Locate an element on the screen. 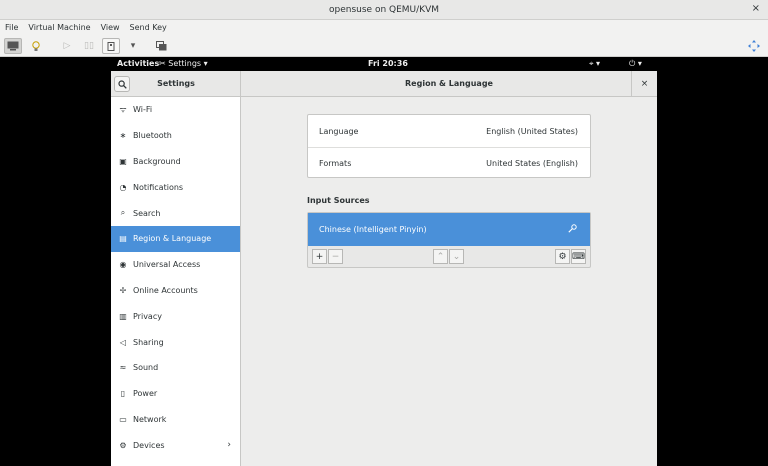 Image resolution: width=768 pixels, height=466 pixels. formats-row: Formats United States (English) is located at coordinates (449, 163).